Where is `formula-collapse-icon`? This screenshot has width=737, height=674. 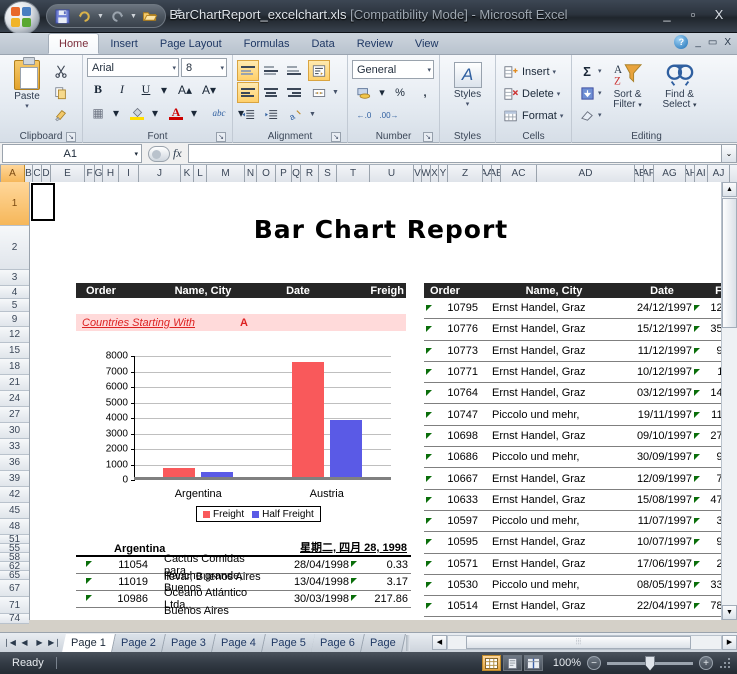
formula-collapse-icon is located at coordinates (159, 153).